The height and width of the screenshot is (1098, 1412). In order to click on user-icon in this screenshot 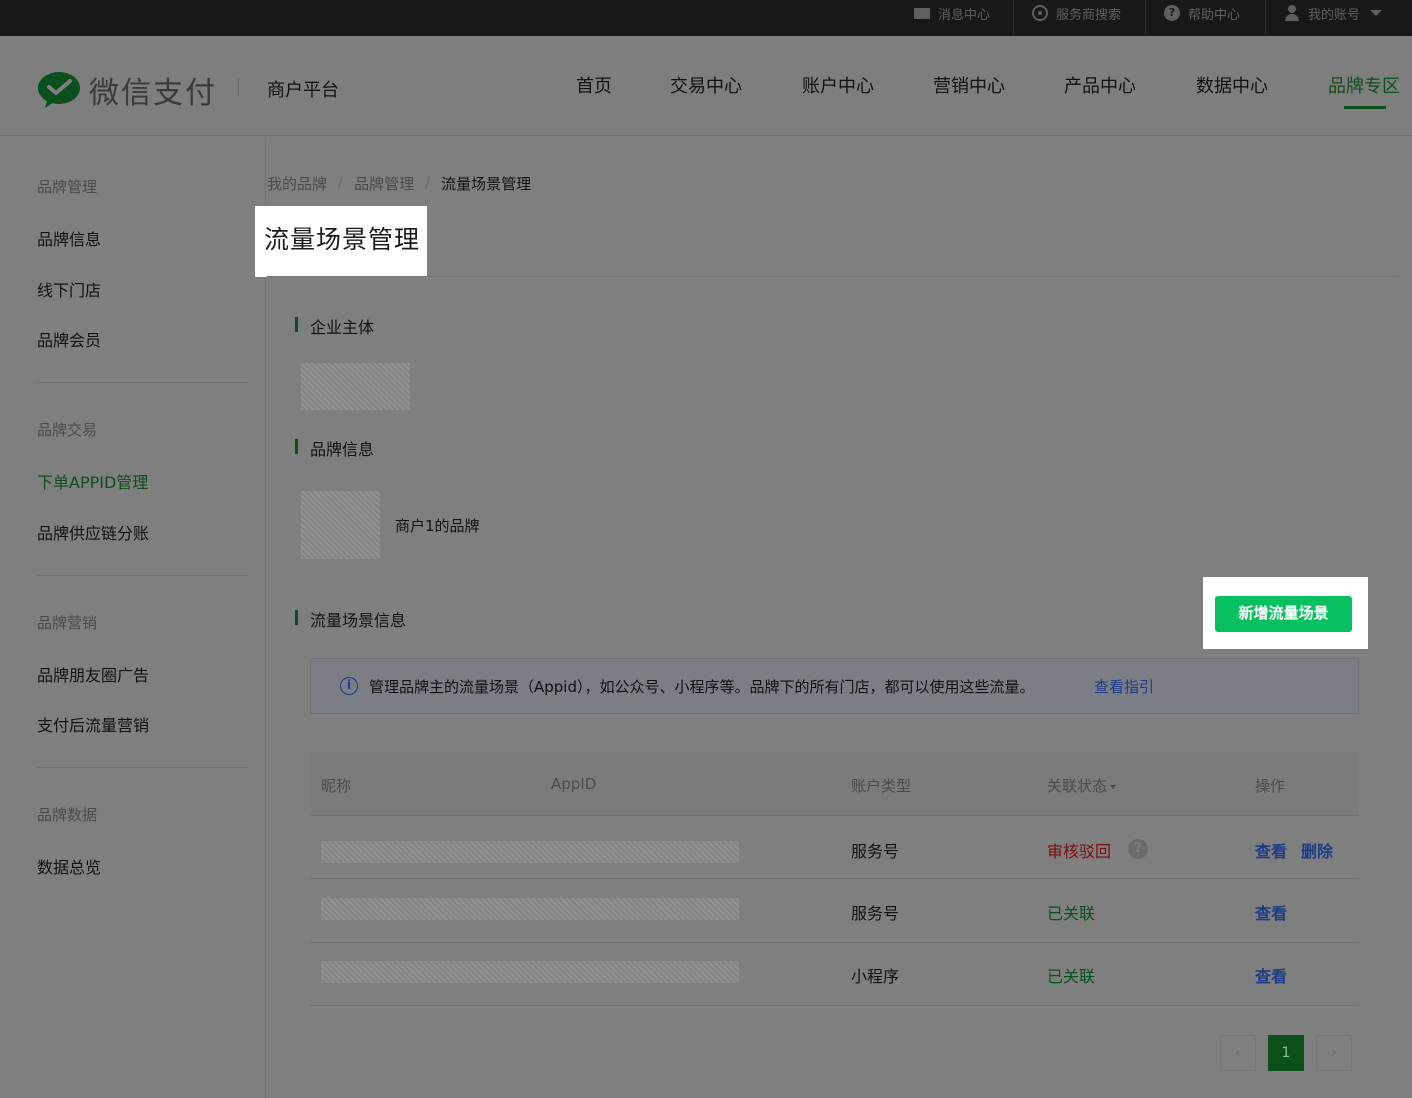, I will do `click(1292, 13)`.